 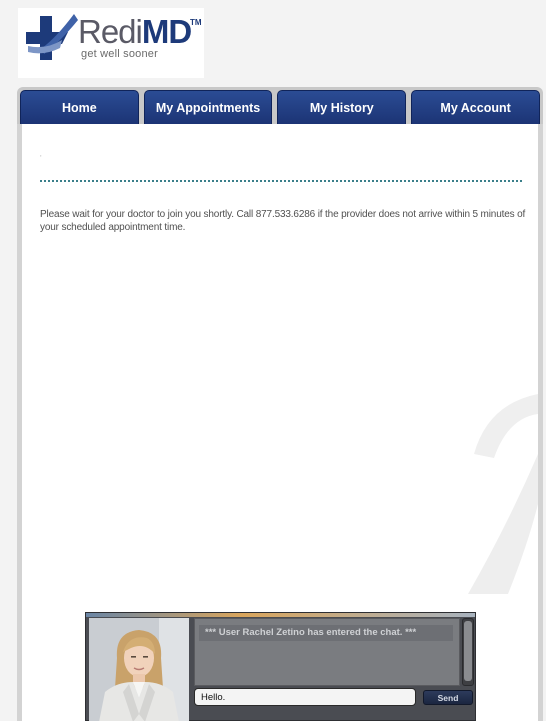 What do you see at coordinates (281, 181) in the screenshot?
I see `dotted-divider` at bounding box center [281, 181].